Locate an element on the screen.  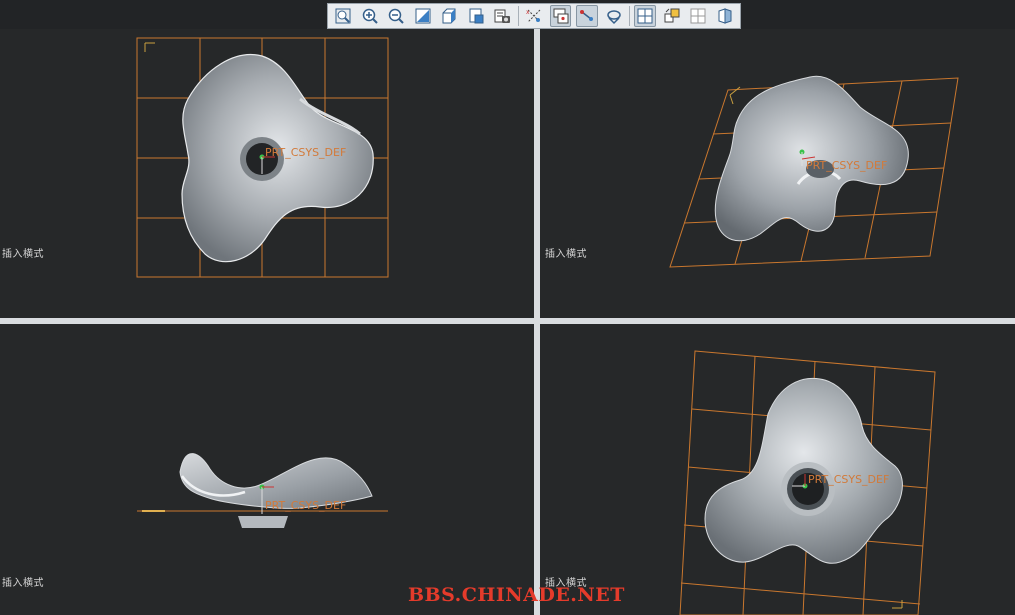
multi-viewport-icon is located at coordinates (645, 16).